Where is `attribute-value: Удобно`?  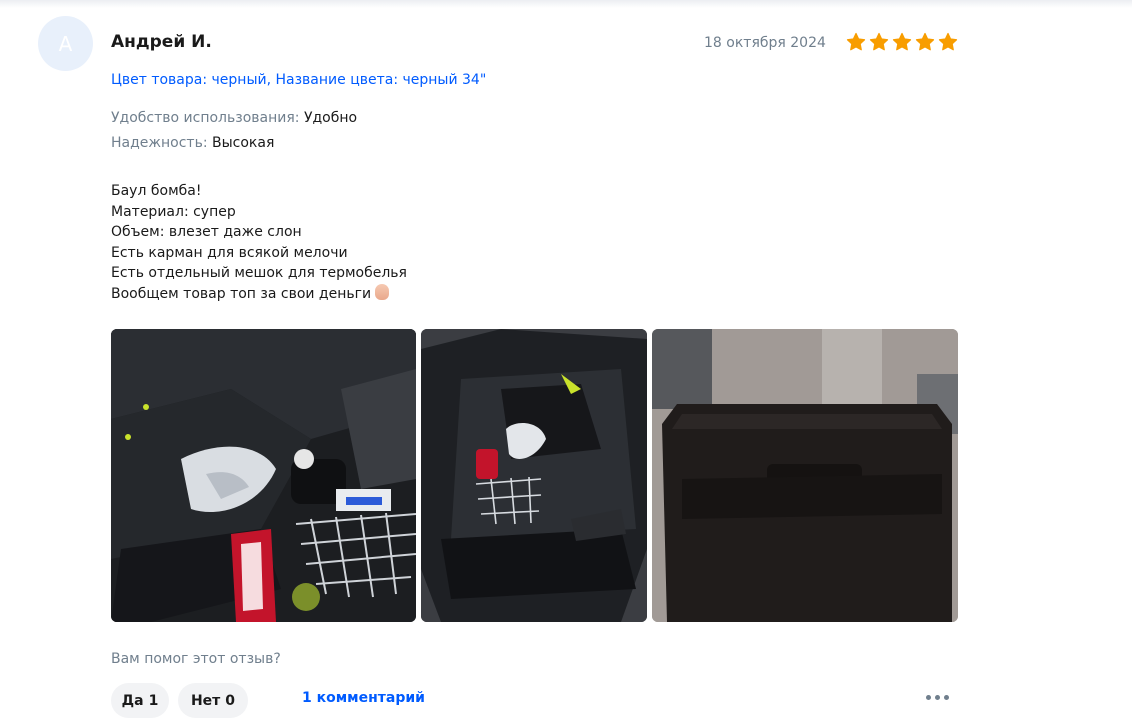
attribute-value: Удобно is located at coordinates (330, 118).